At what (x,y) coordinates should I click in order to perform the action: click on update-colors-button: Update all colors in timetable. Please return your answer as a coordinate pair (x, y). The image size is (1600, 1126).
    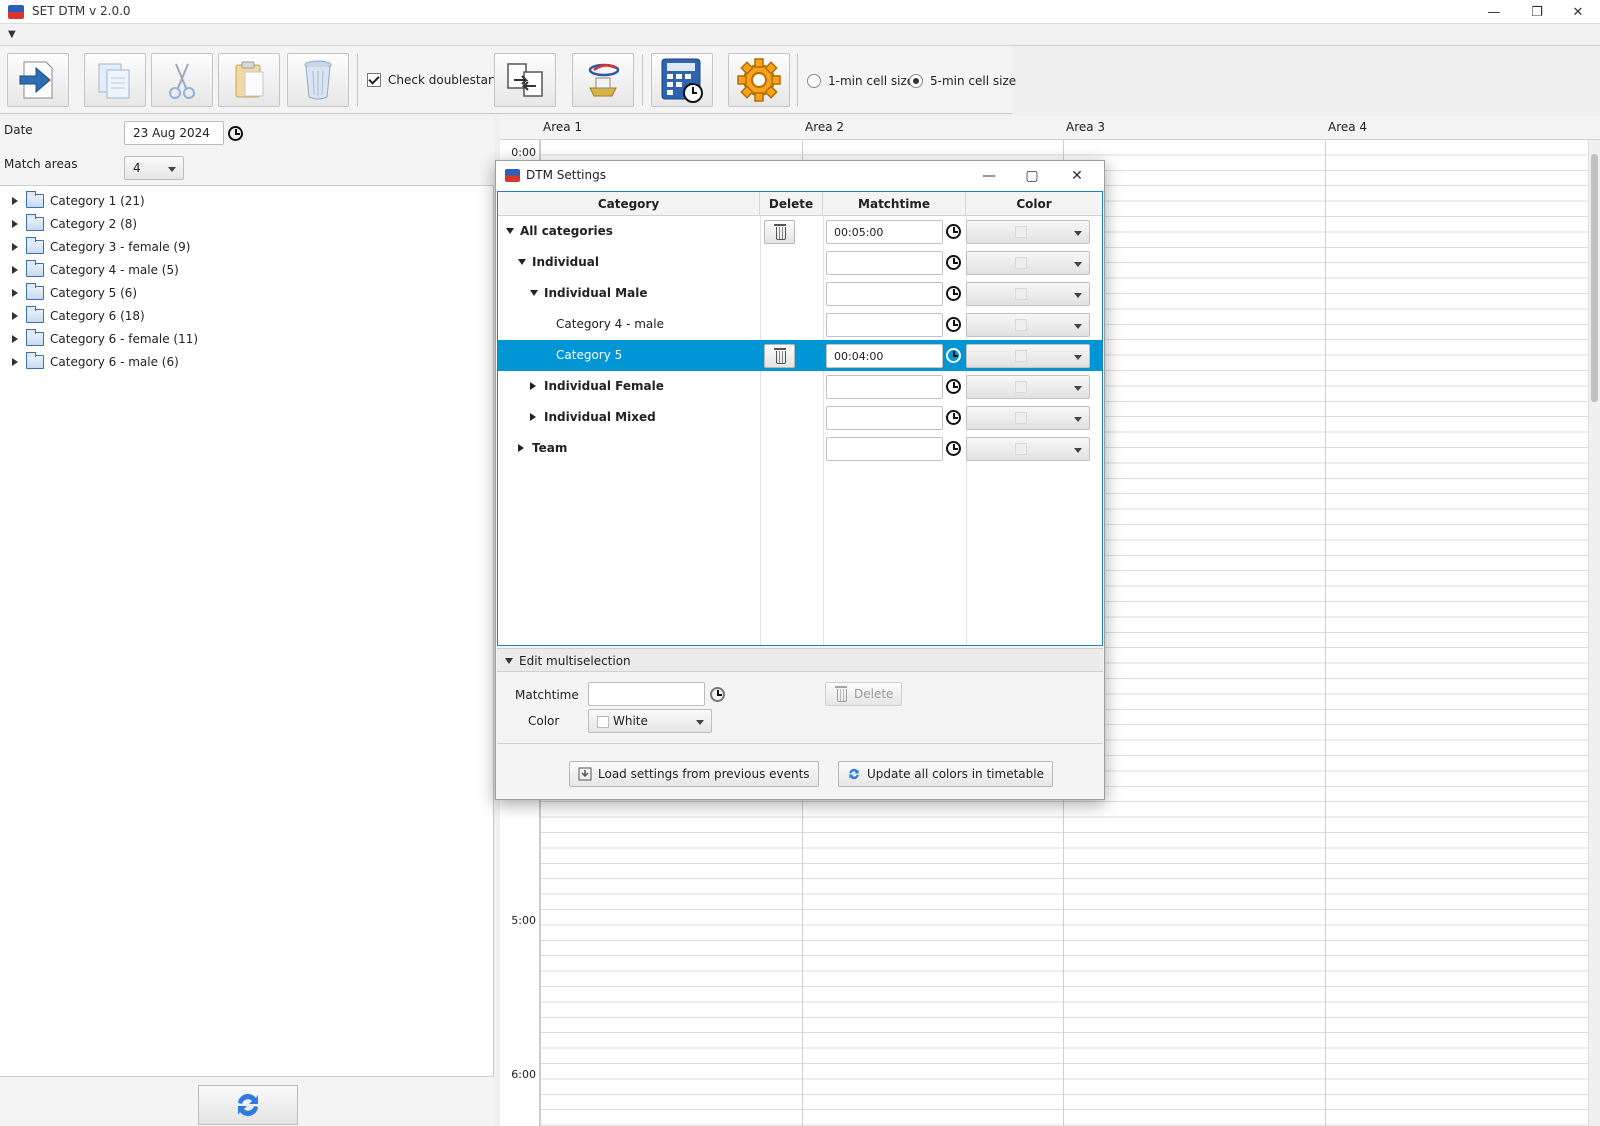
    Looking at the image, I should click on (945, 774).